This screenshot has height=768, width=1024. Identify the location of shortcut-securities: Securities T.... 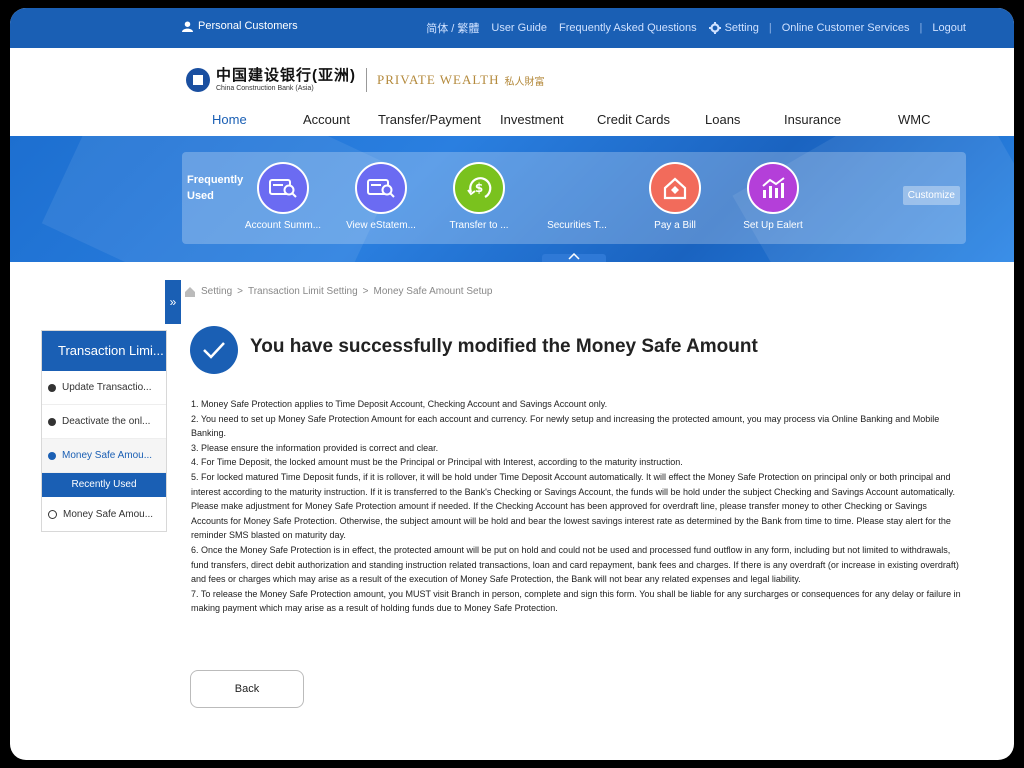
(577, 196).